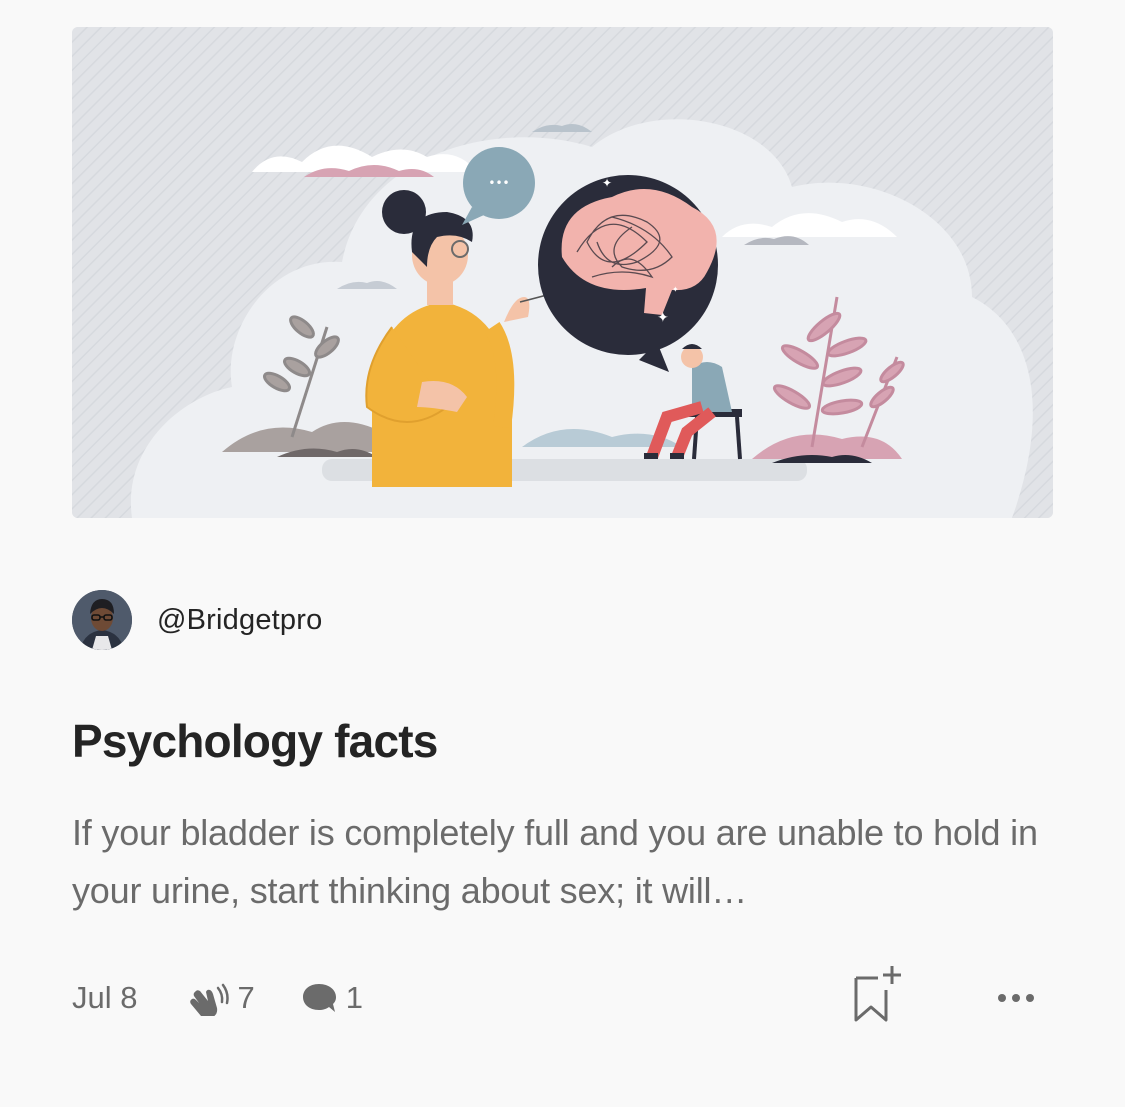  Describe the element at coordinates (255, 741) in the screenshot. I see `article-title: Psychology facts` at that location.